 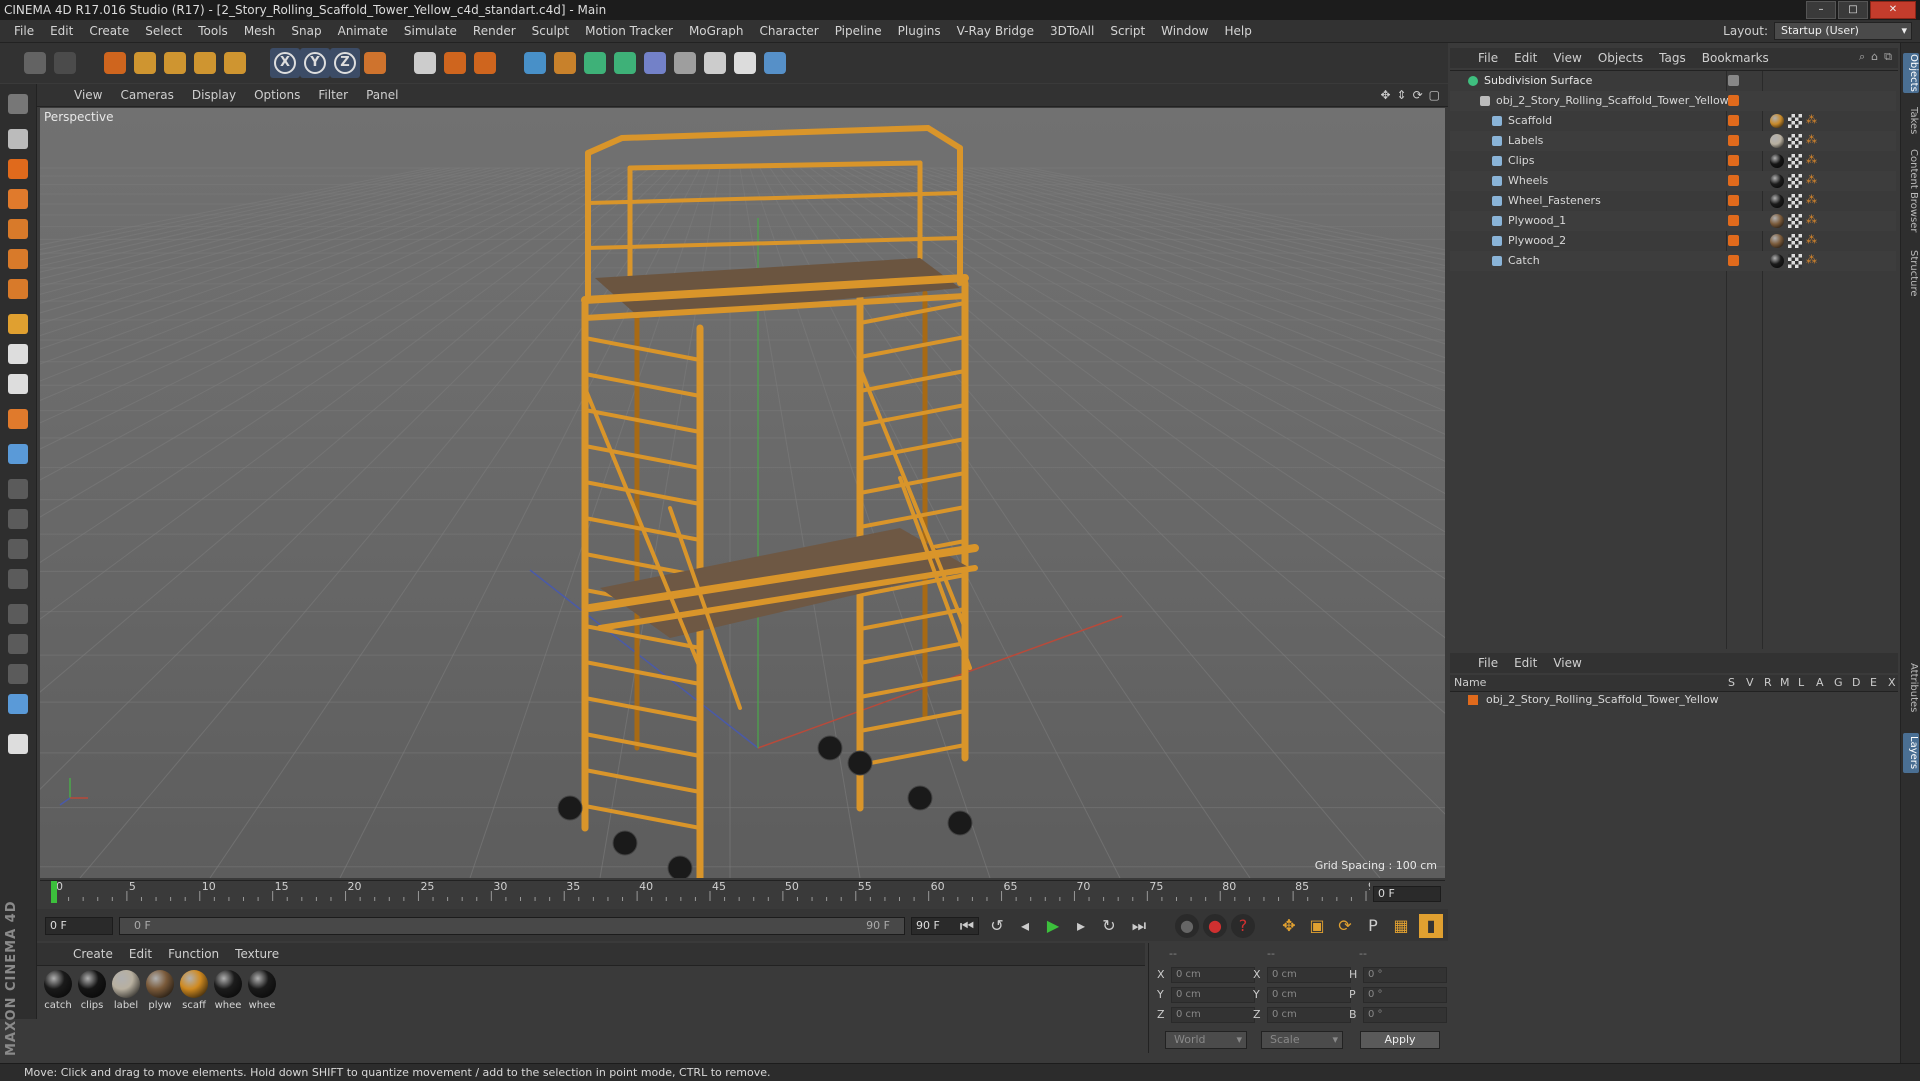 What do you see at coordinates (1673, 261) in the screenshot?
I see `object-row: Catch ⁂` at bounding box center [1673, 261].